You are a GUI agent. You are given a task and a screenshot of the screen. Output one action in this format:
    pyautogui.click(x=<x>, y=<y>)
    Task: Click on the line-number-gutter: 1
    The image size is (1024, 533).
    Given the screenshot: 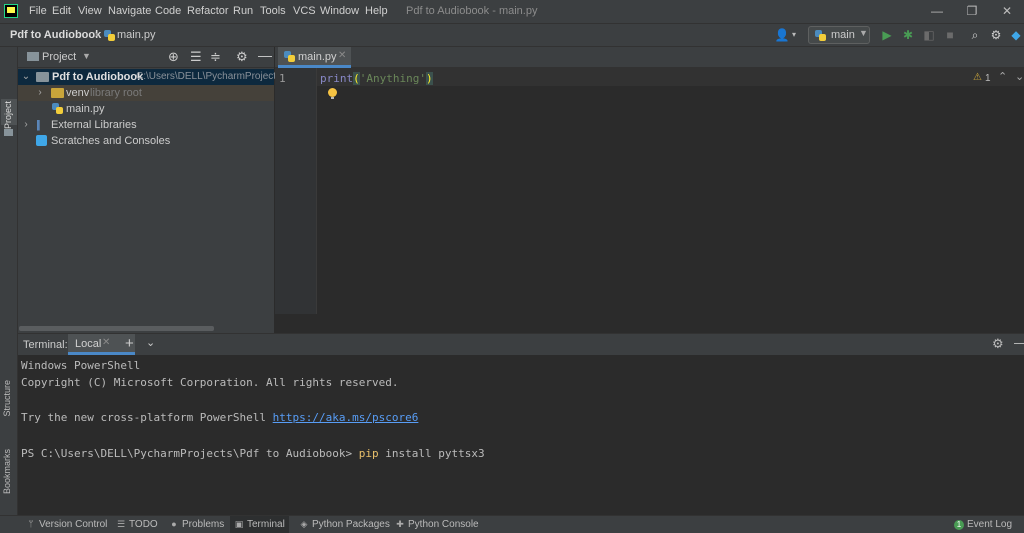 What is the action you would take?
    pyautogui.click(x=296, y=191)
    